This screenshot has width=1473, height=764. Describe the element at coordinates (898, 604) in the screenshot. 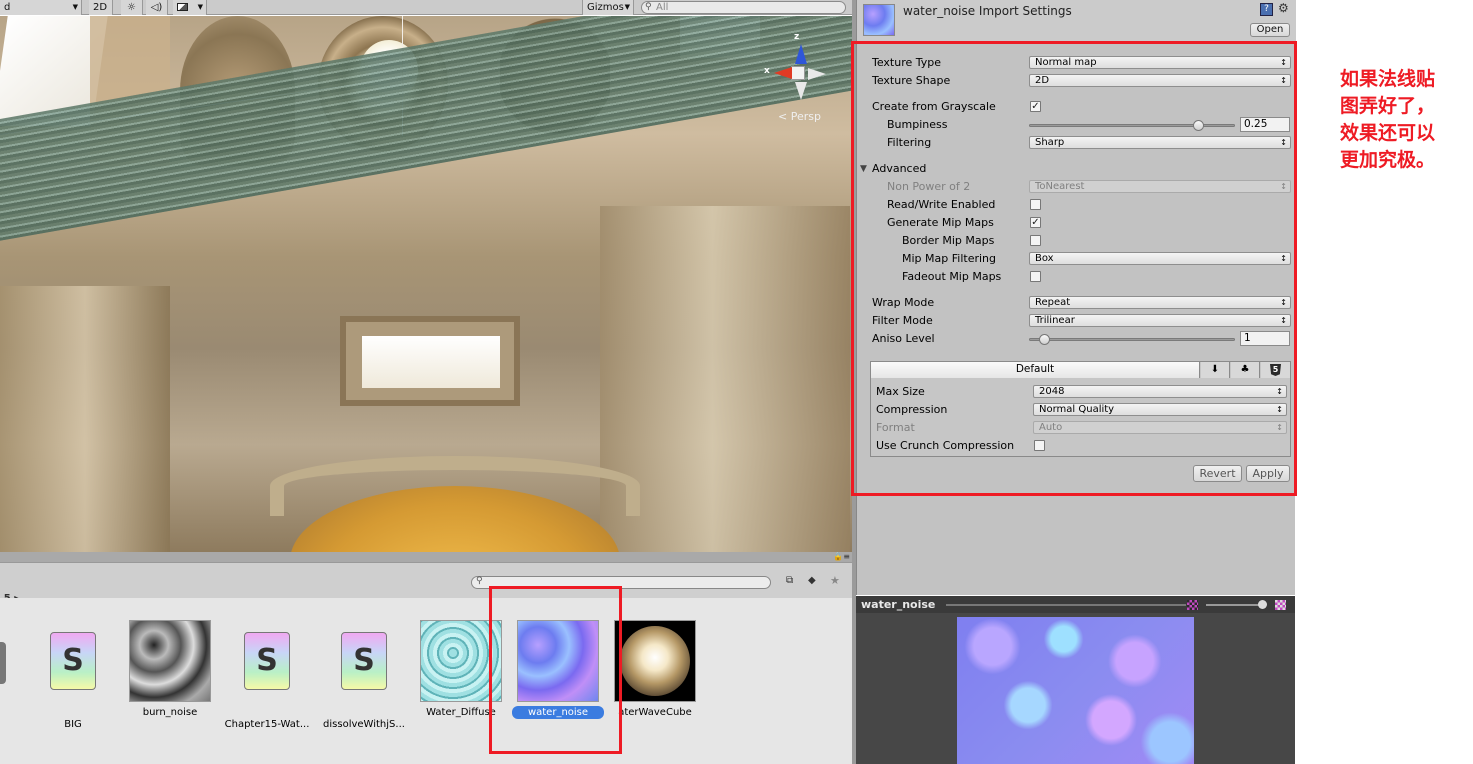

I see `preview-title: water_noise` at that location.